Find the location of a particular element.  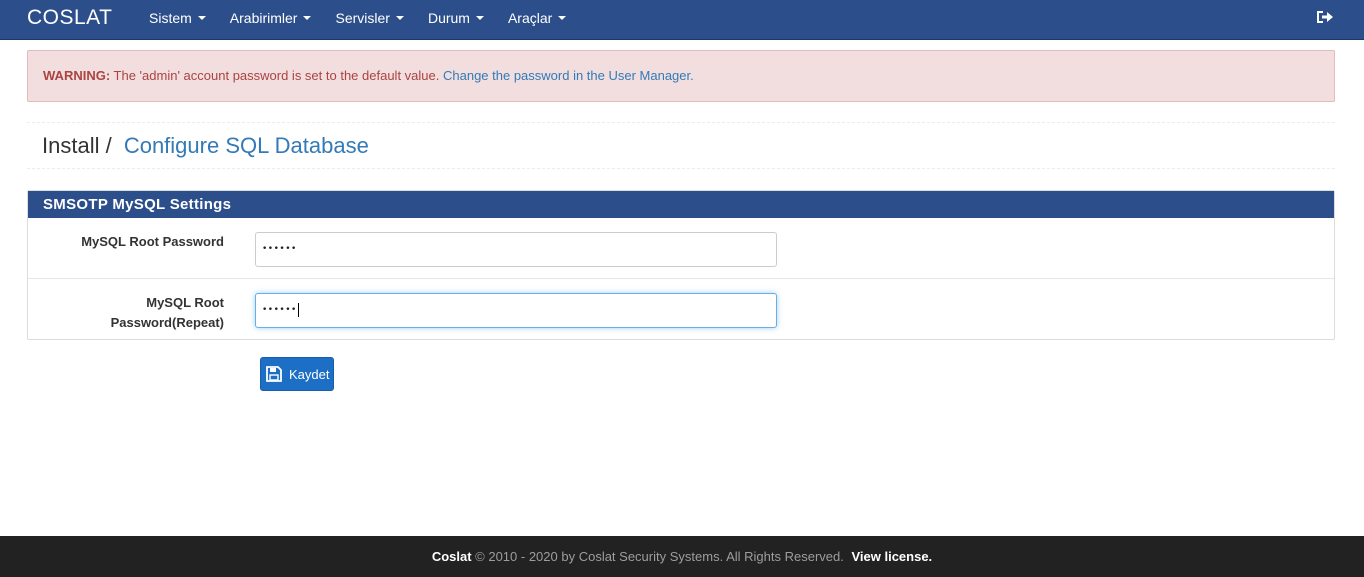

save-button: Kaydet is located at coordinates (297, 374).